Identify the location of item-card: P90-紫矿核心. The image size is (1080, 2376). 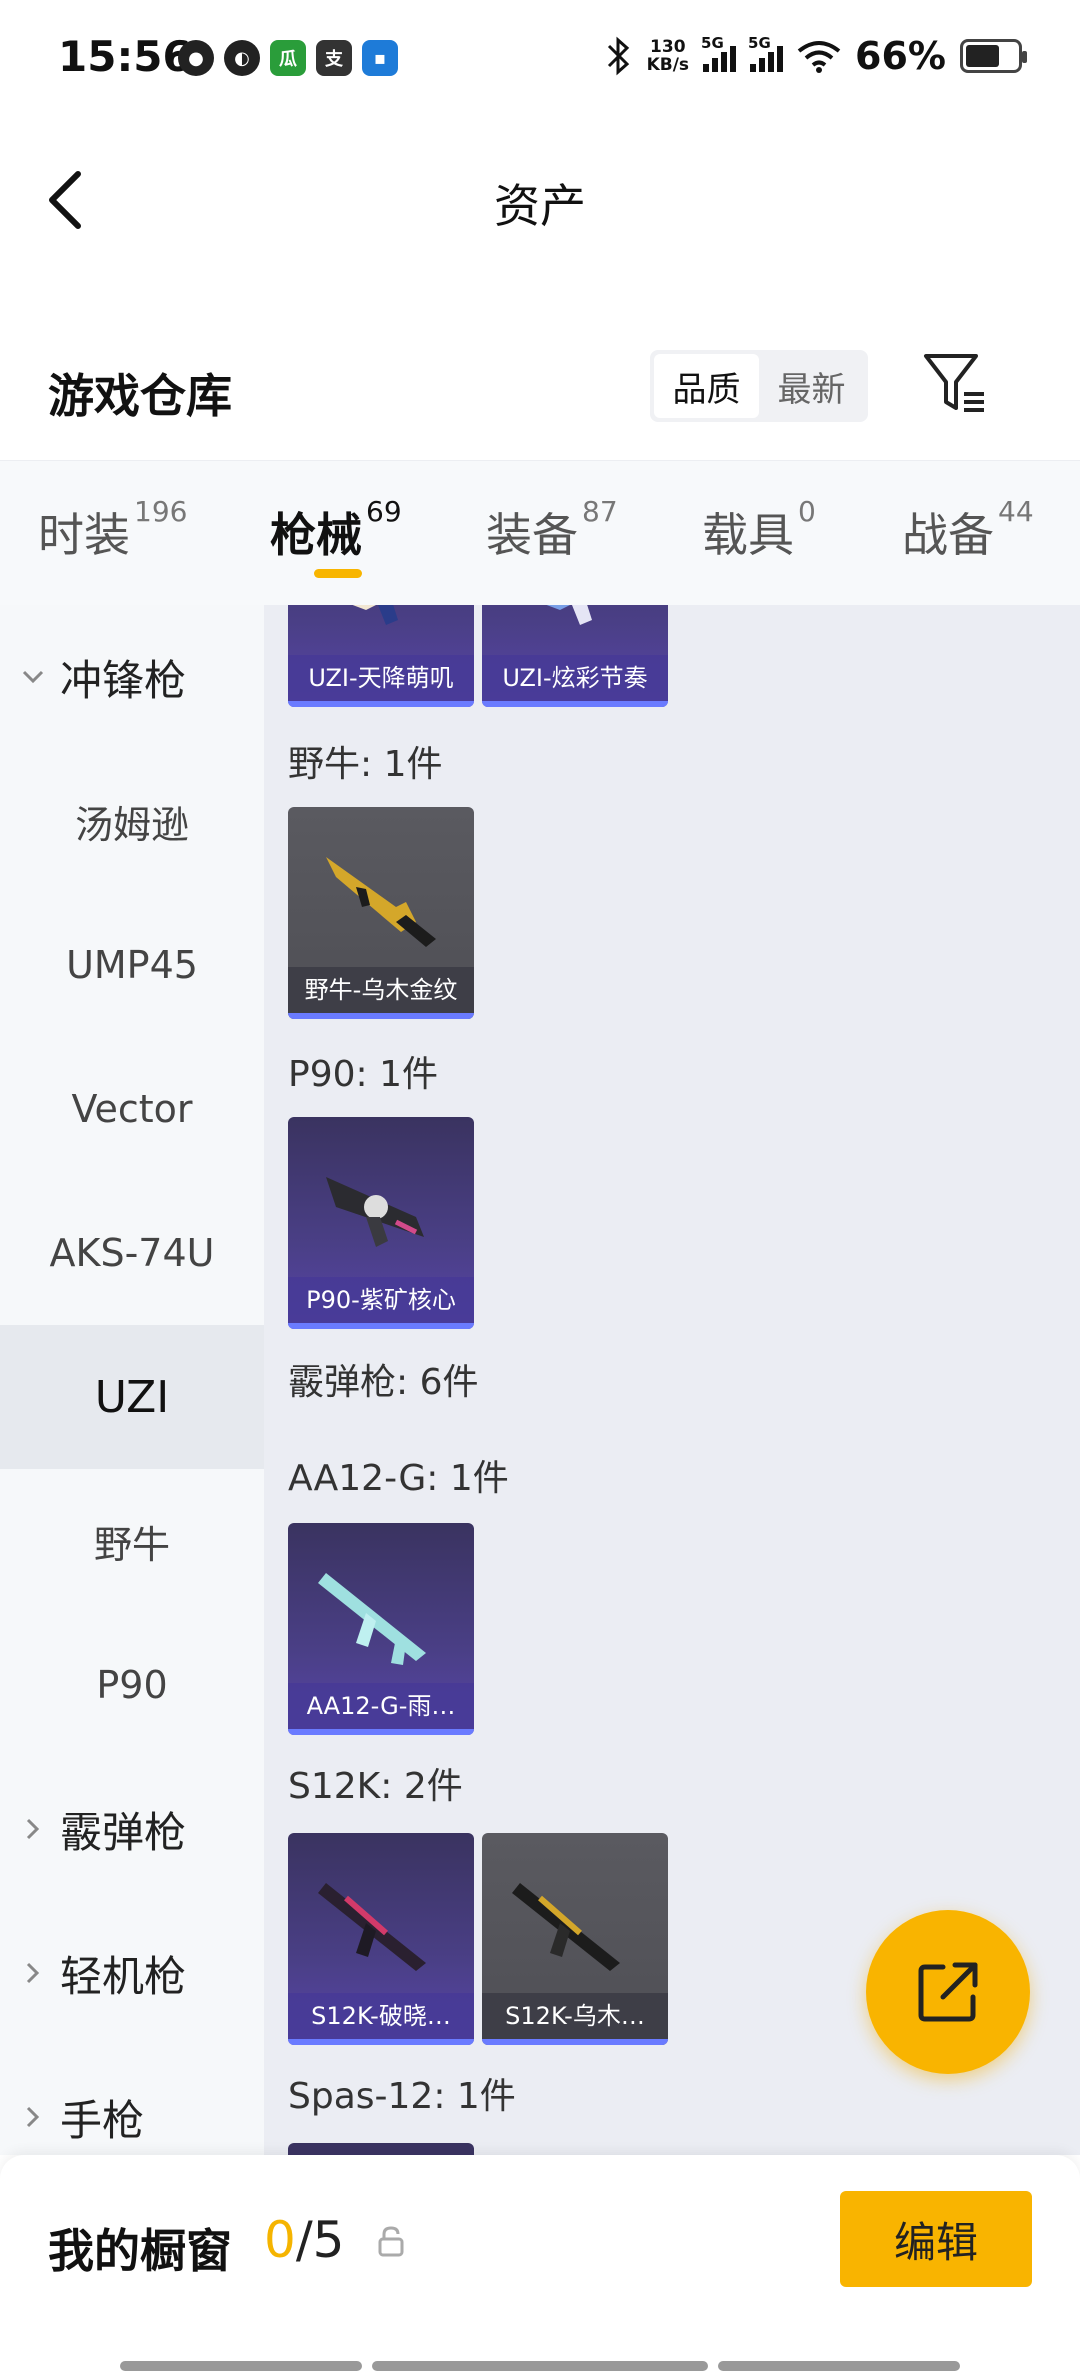
(381, 1223).